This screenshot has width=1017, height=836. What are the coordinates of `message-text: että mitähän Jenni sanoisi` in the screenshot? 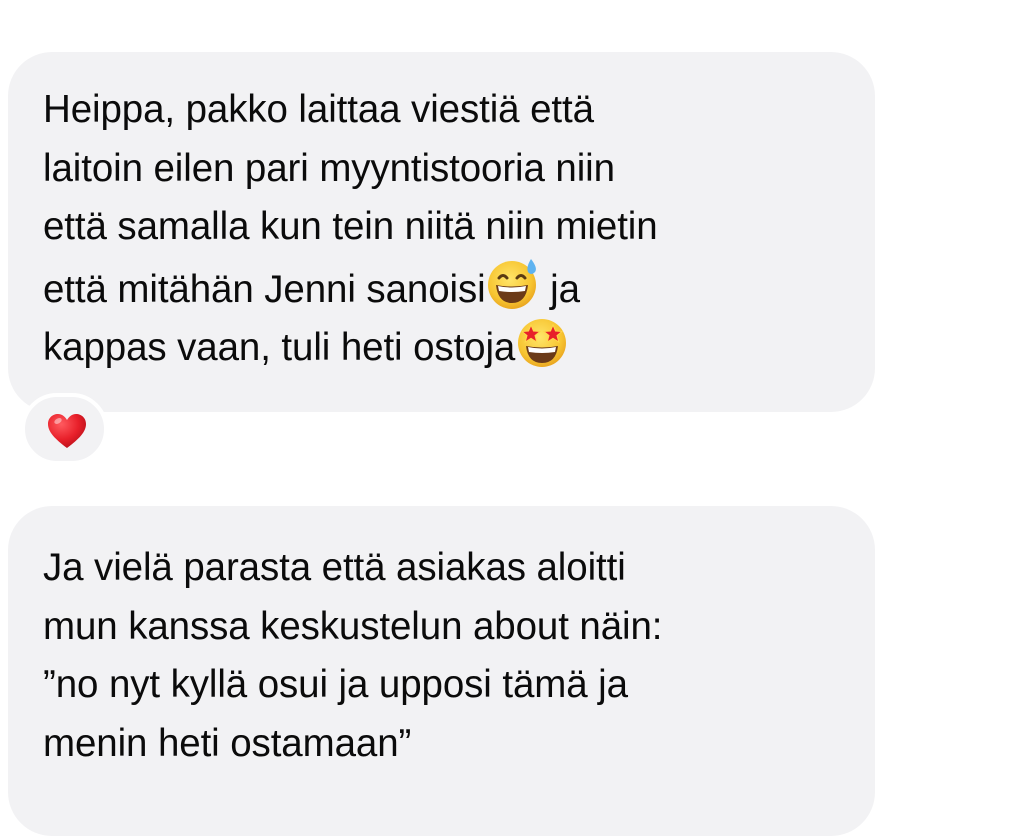 It's located at (264, 289).